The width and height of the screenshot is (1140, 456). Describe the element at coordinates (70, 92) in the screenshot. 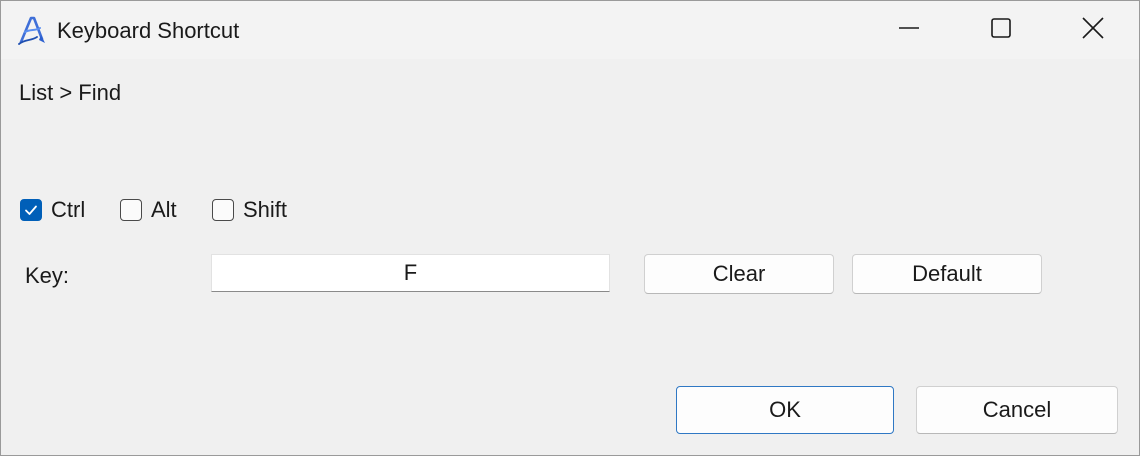

I see `breadcrumb: List > Find` at that location.